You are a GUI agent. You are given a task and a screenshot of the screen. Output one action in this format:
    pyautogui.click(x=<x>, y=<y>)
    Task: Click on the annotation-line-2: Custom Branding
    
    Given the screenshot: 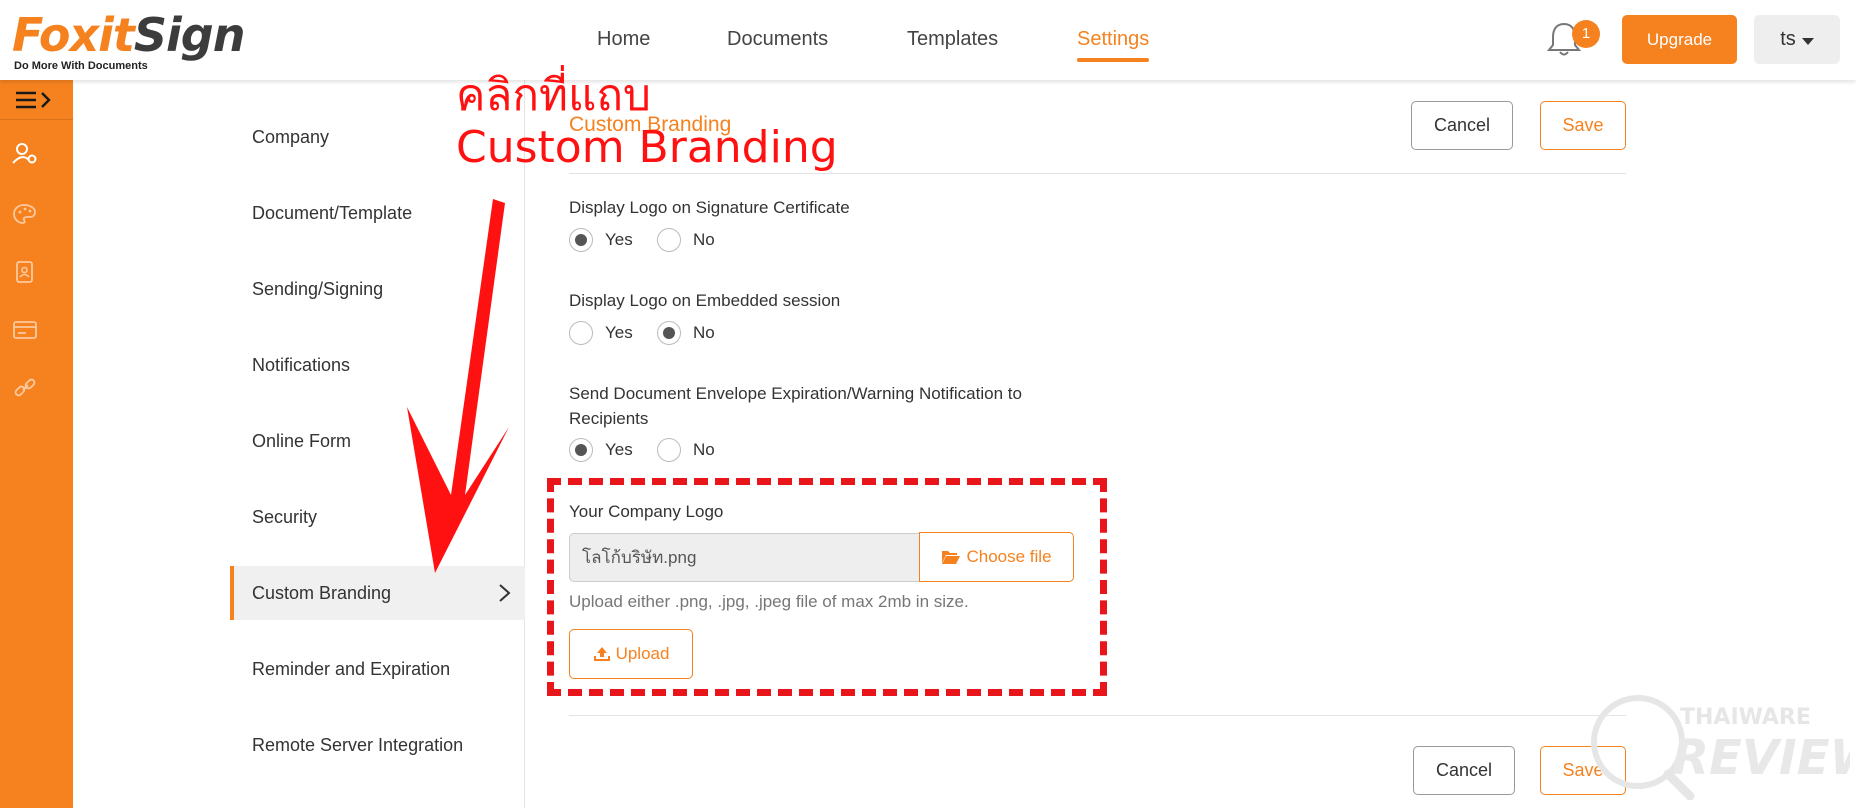 What is the action you would take?
    pyautogui.click(x=647, y=147)
    